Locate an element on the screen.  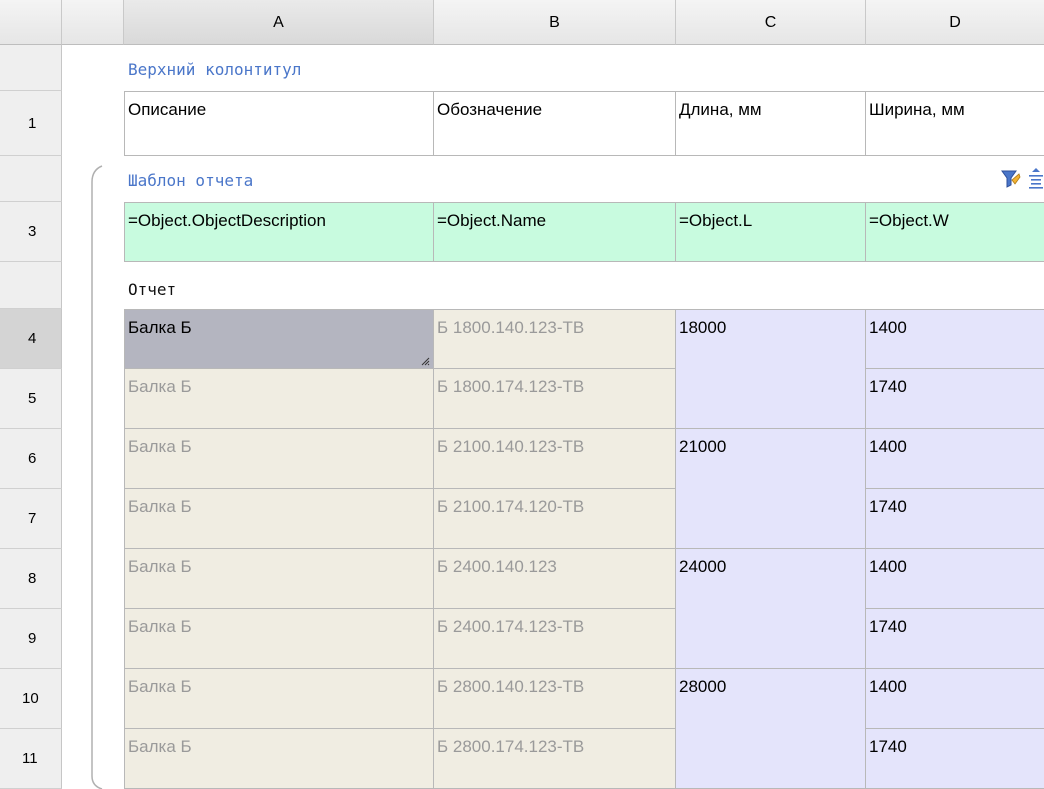
header-cell-d1: Ширина, мм is located at coordinates (955, 123).